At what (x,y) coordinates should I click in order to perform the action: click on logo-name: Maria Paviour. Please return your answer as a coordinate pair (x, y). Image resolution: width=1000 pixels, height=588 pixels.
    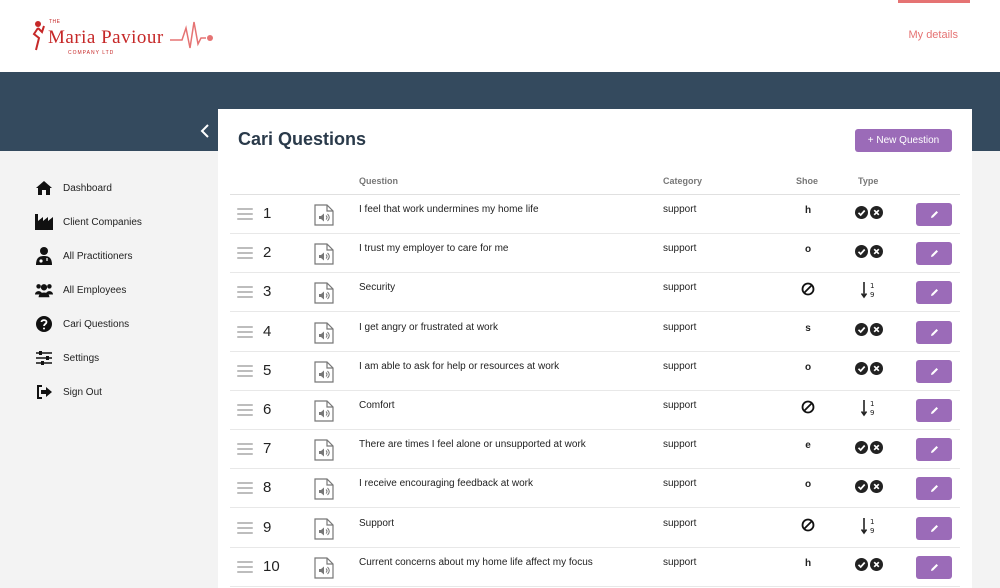
    Looking at the image, I should click on (106, 37).